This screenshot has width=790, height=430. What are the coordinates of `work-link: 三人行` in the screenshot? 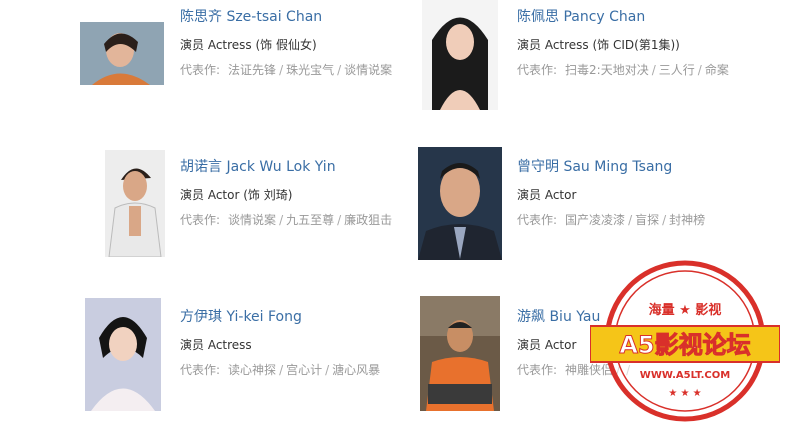 It's located at (677, 70).